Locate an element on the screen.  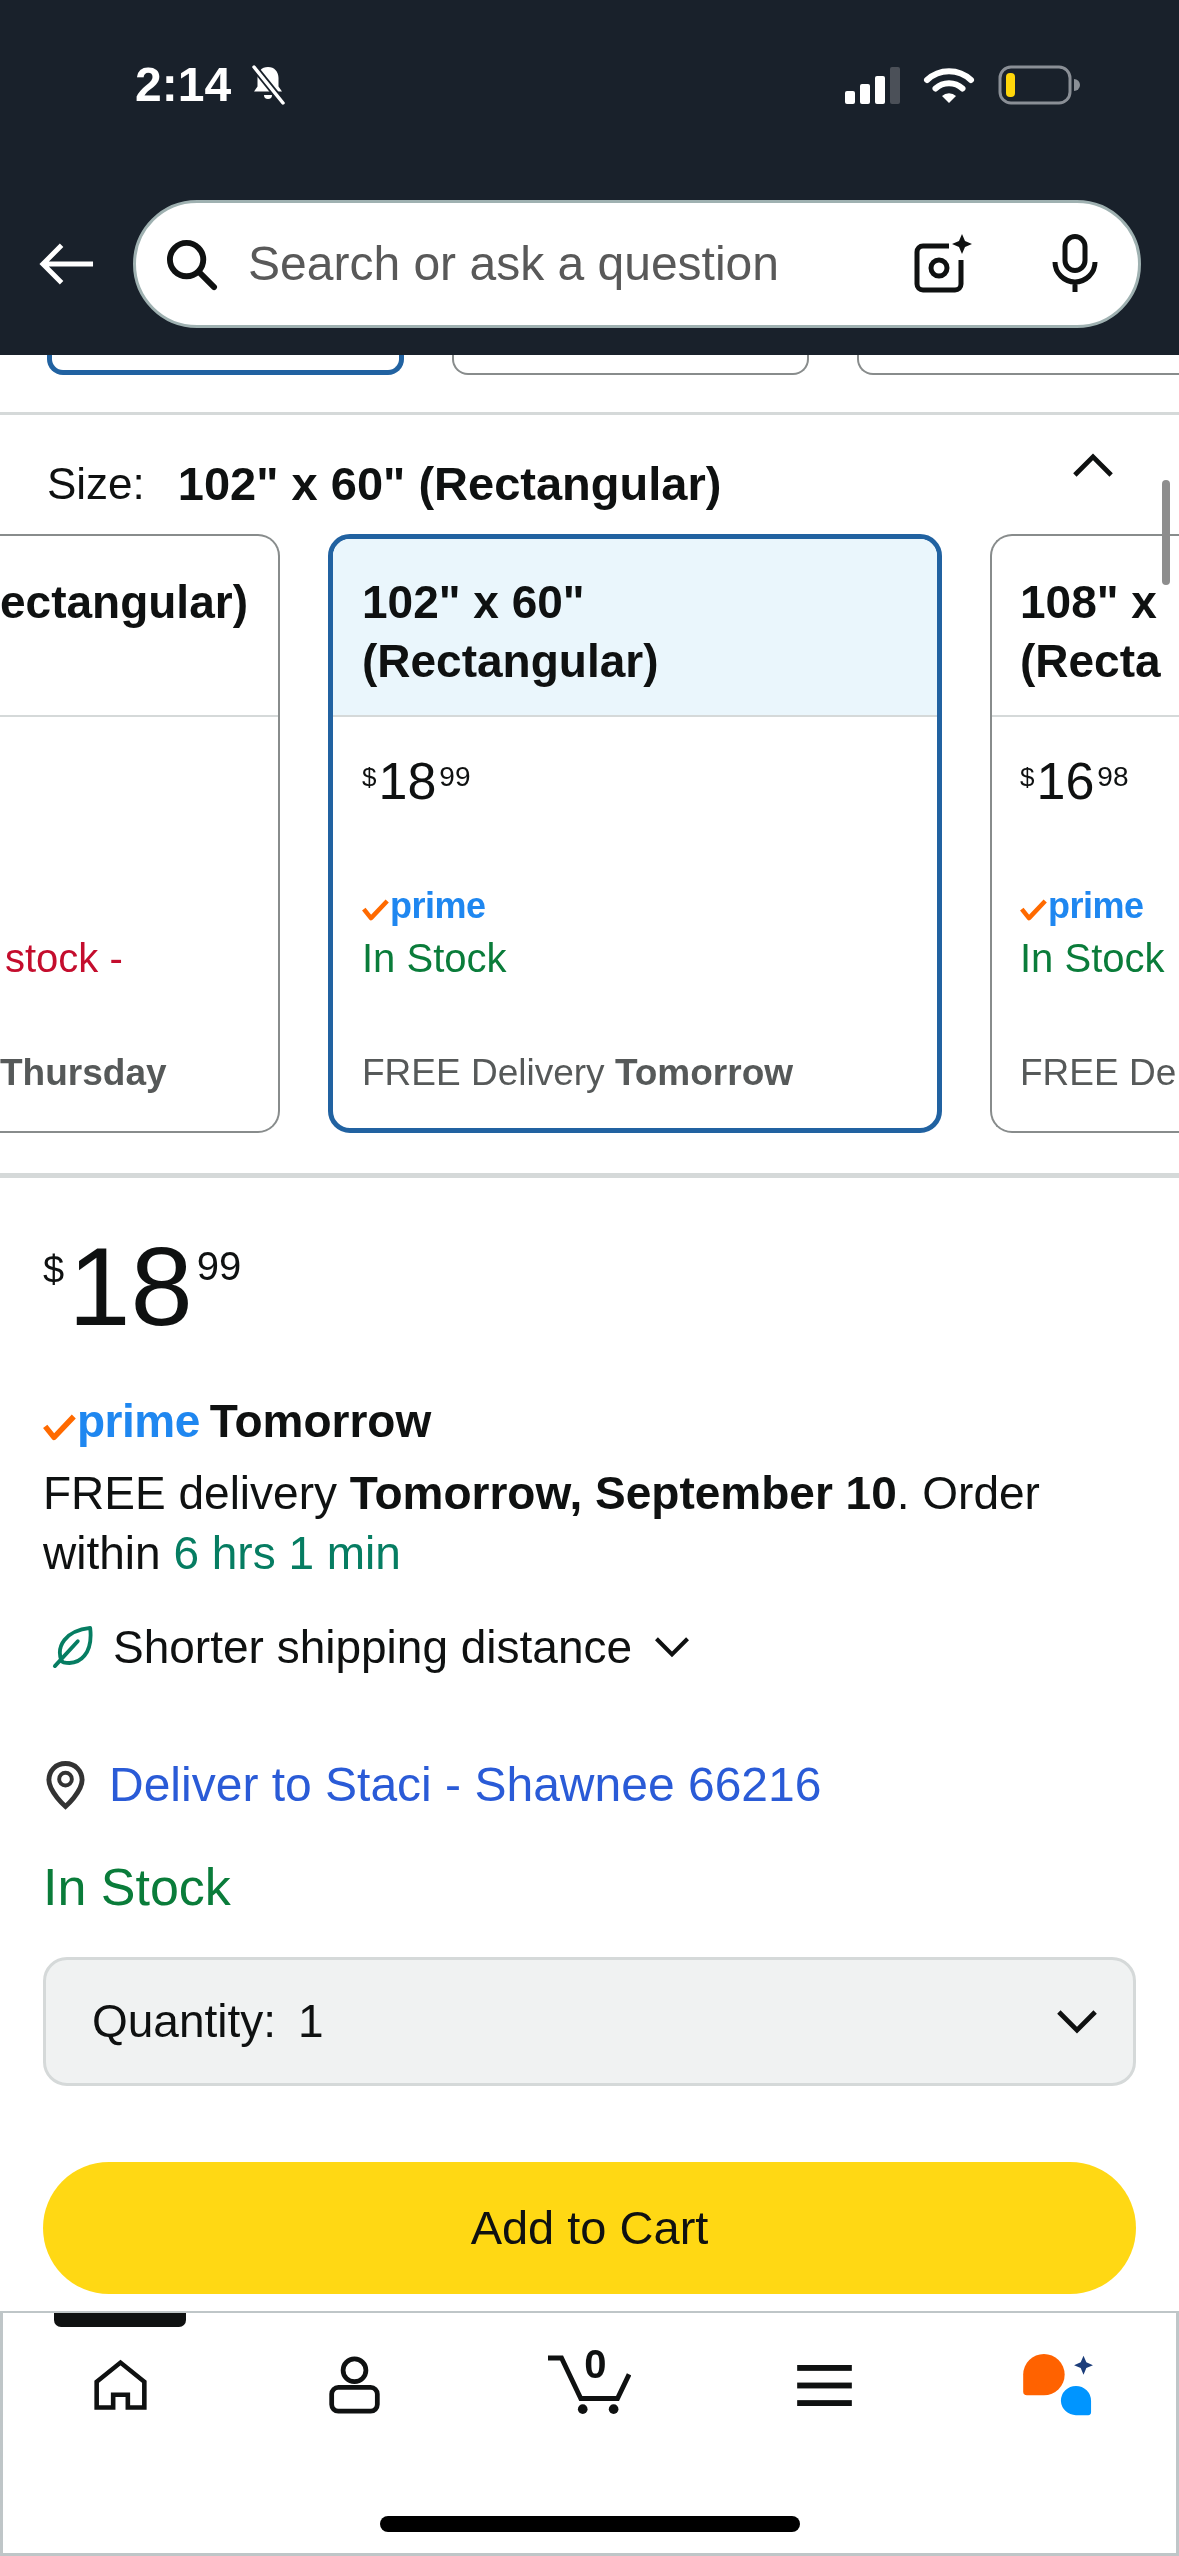
option-name: 108" x (Recta is located at coordinates (1091, 632).